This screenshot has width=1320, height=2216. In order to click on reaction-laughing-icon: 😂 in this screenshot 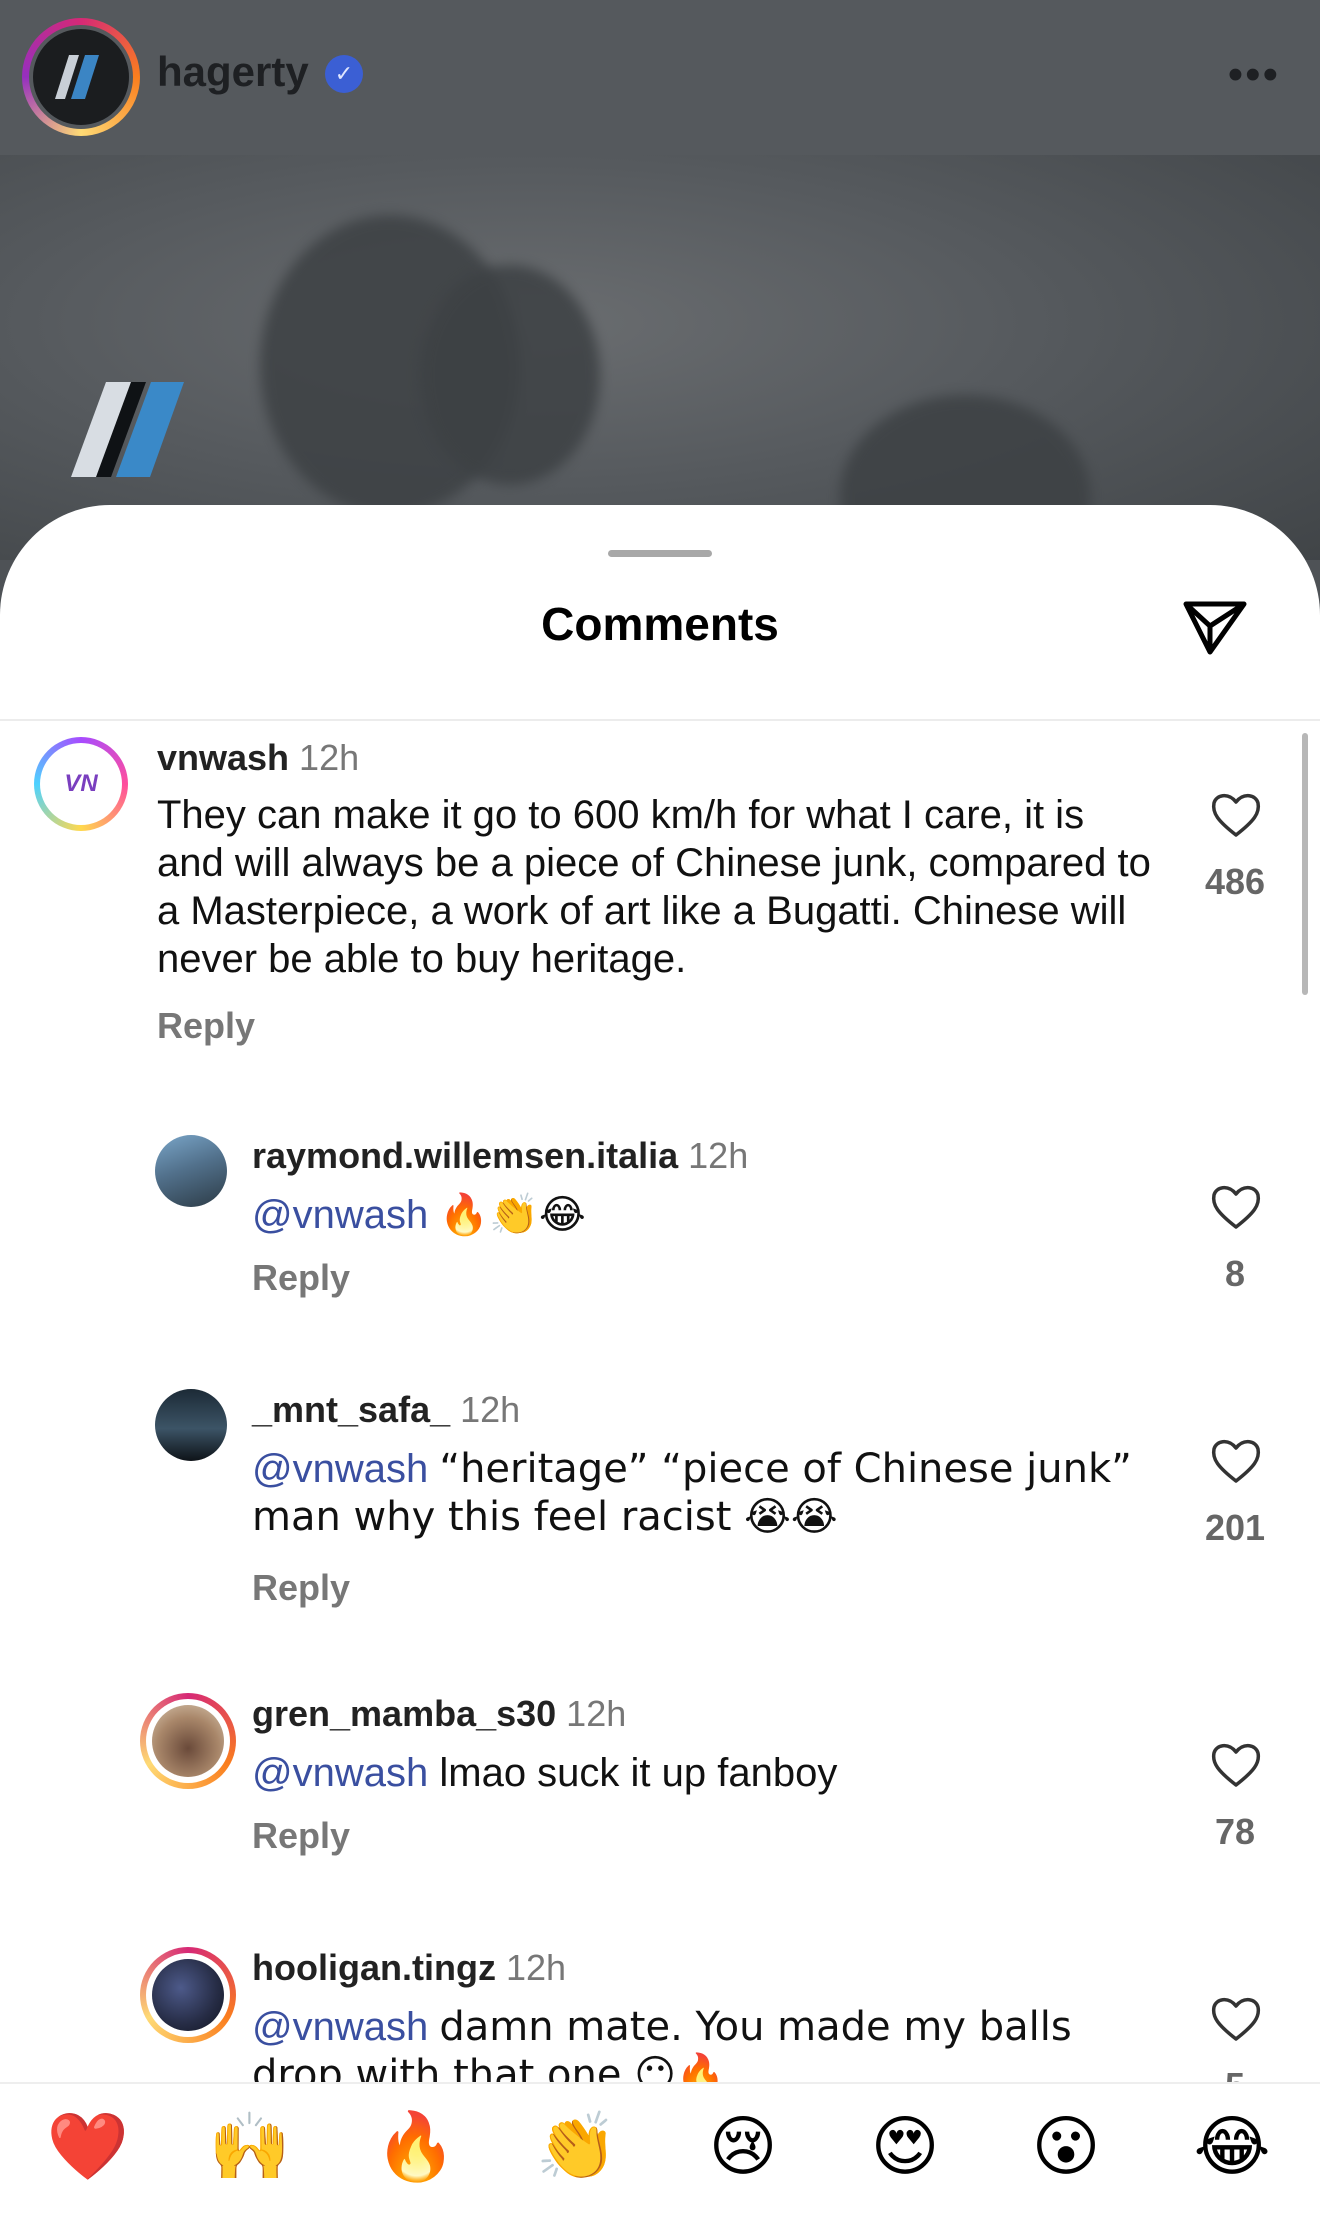, I will do `click(1232, 2147)`.